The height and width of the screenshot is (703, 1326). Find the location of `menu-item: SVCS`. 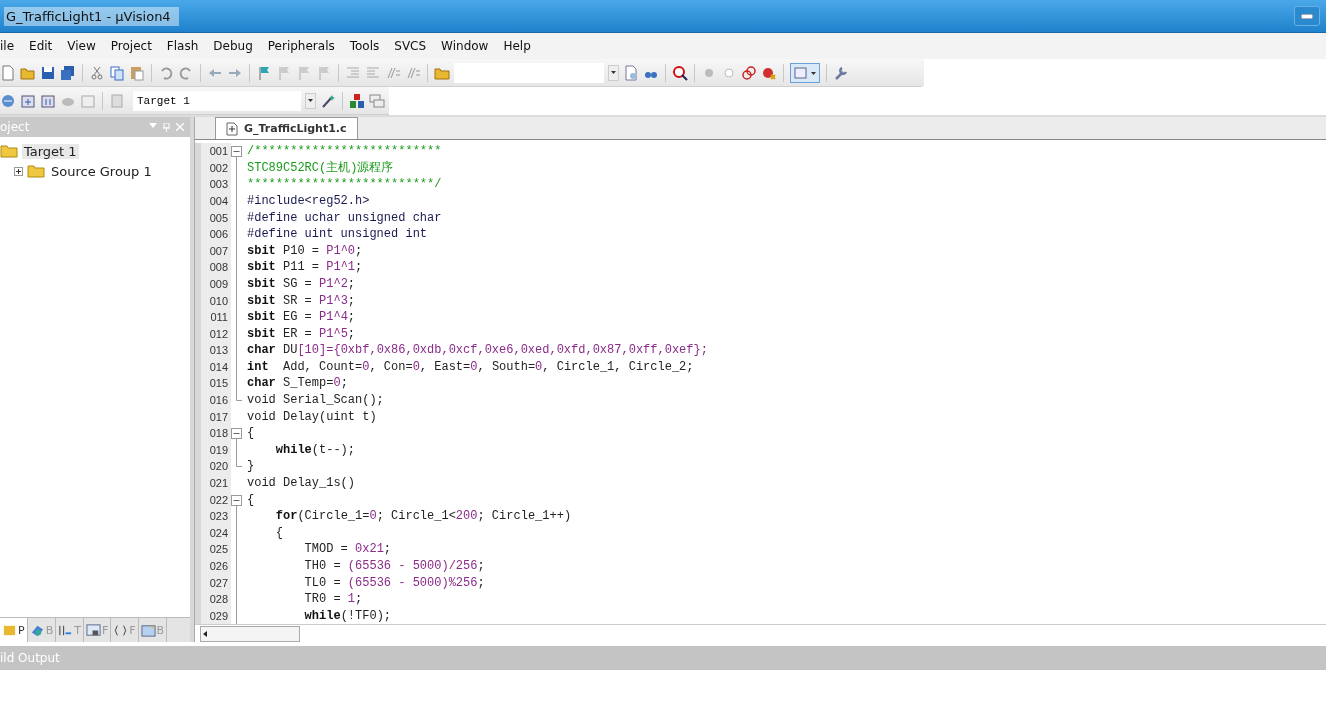

menu-item: SVCS is located at coordinates (410, 46).